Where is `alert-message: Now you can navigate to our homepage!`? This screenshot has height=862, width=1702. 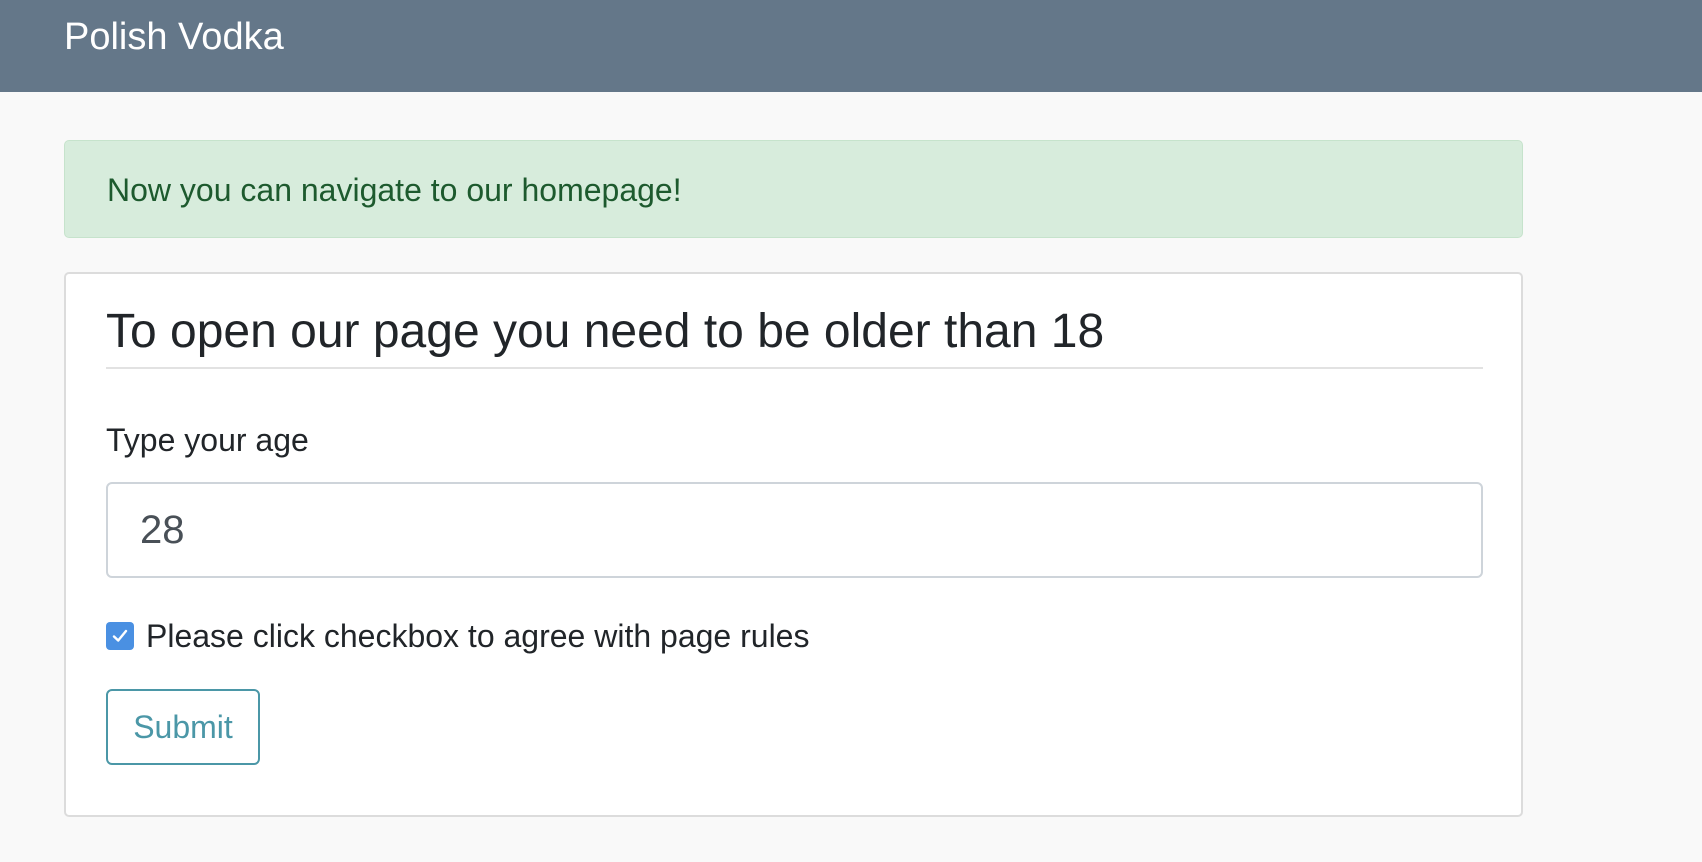 alert-message: Now you can navigate to our homepage! is located at coordinates (394, 190).